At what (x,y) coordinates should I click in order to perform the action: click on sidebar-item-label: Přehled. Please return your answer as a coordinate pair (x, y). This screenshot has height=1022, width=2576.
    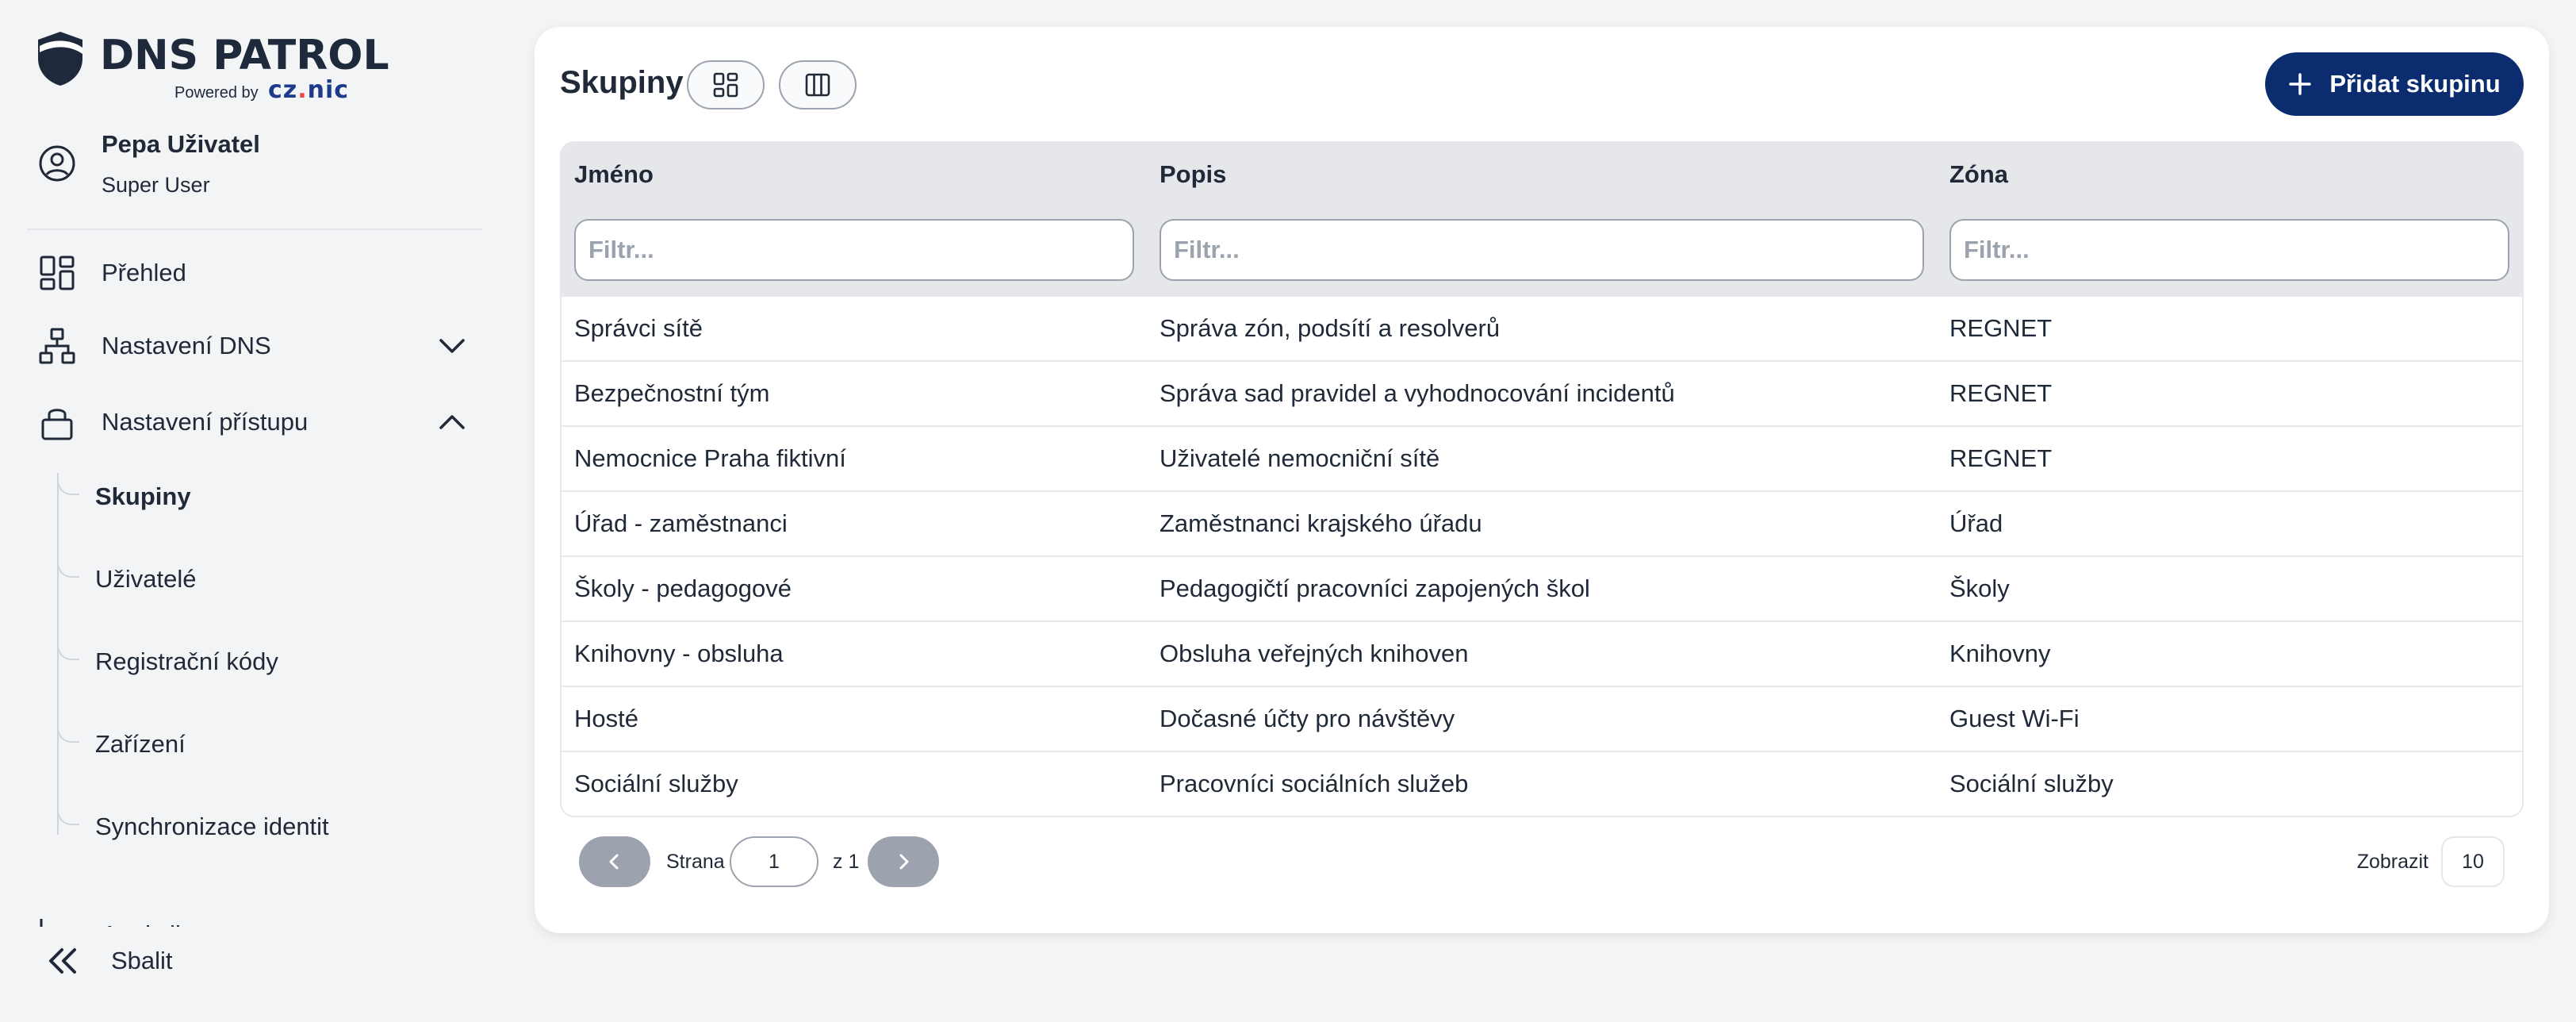
    Looking at the image, I should click on (144, 272).